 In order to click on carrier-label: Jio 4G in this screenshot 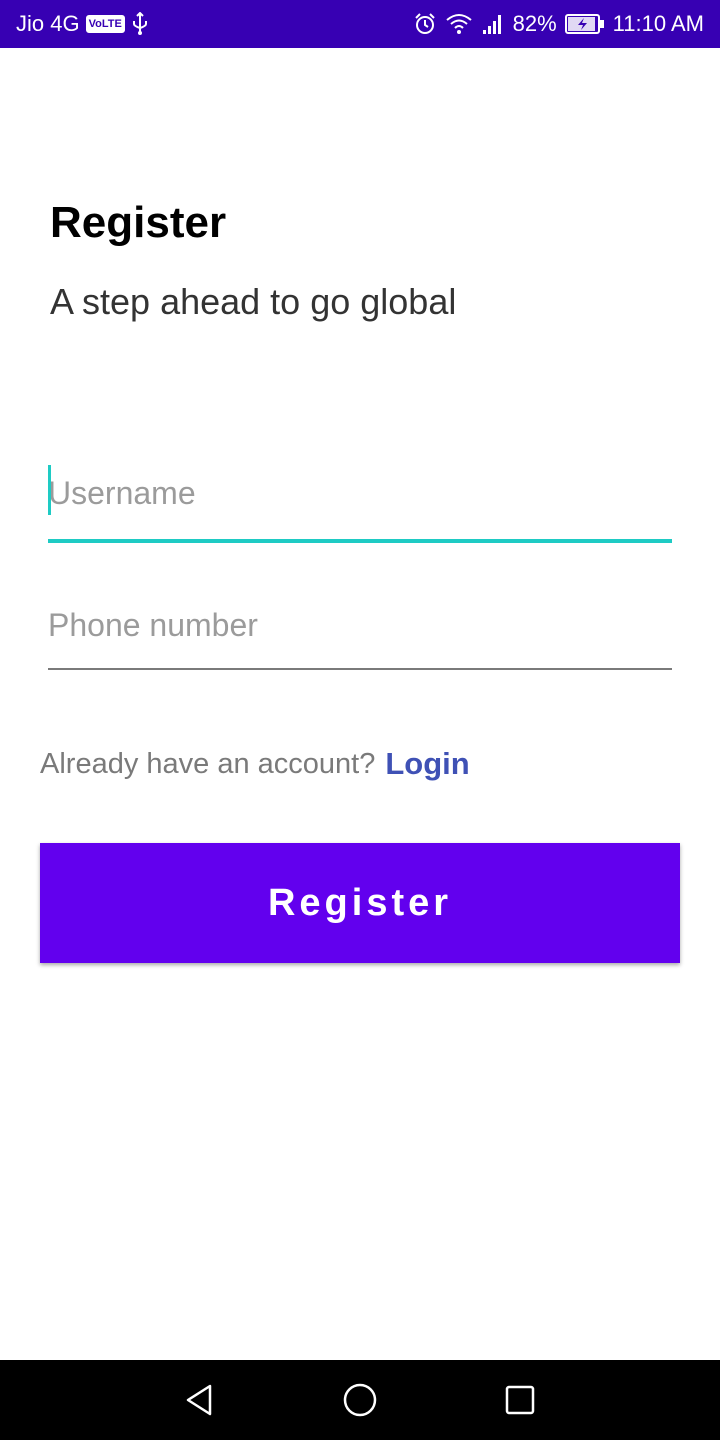, I will do `click(48, 23)`.